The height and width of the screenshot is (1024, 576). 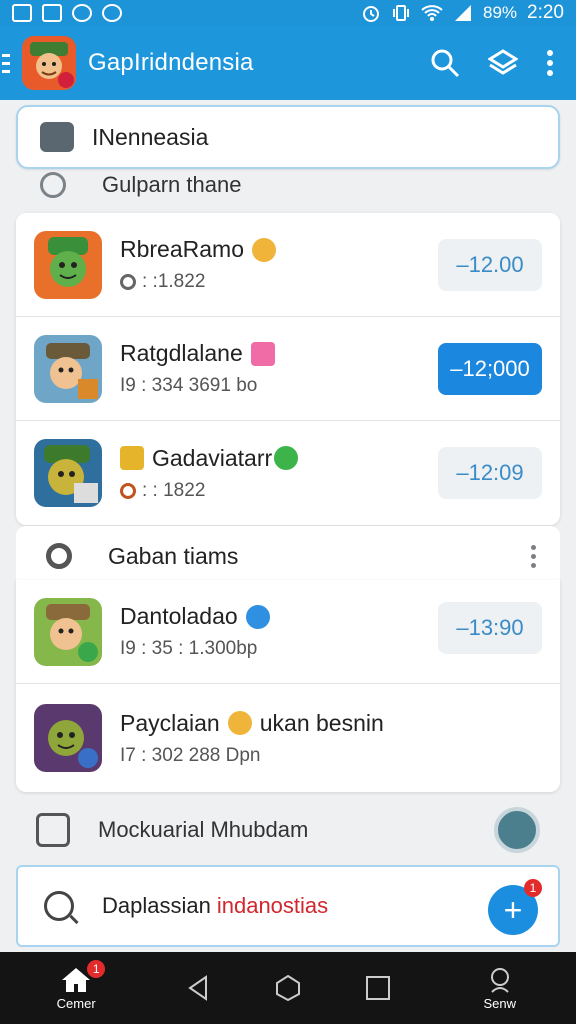 I want to click on app-bar: GapIridndensia, so click(x=288, y=63).